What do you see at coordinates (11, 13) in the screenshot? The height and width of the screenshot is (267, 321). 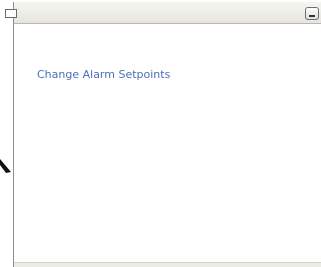 I see `window-icon` at bounding box center [11, 13].